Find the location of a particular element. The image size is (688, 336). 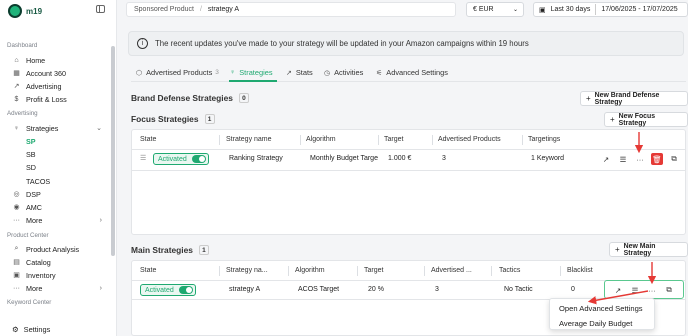

annotation-arrows is located at coordinates (622, 218).